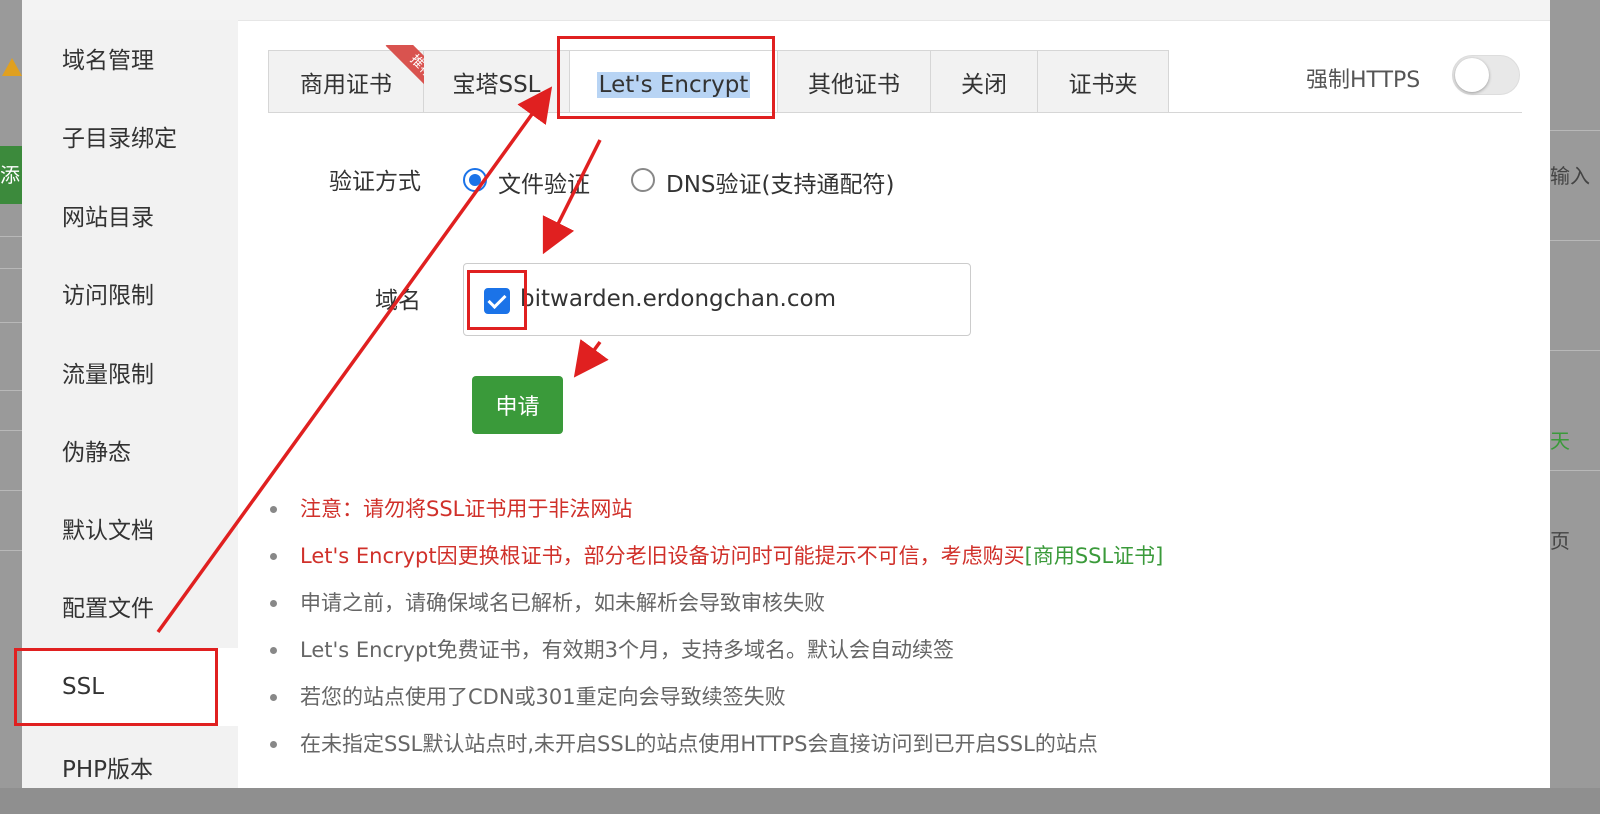  Describe the element at coordinates (517, 405) in the screenshot. I see `apply-button: 申请` at that location.